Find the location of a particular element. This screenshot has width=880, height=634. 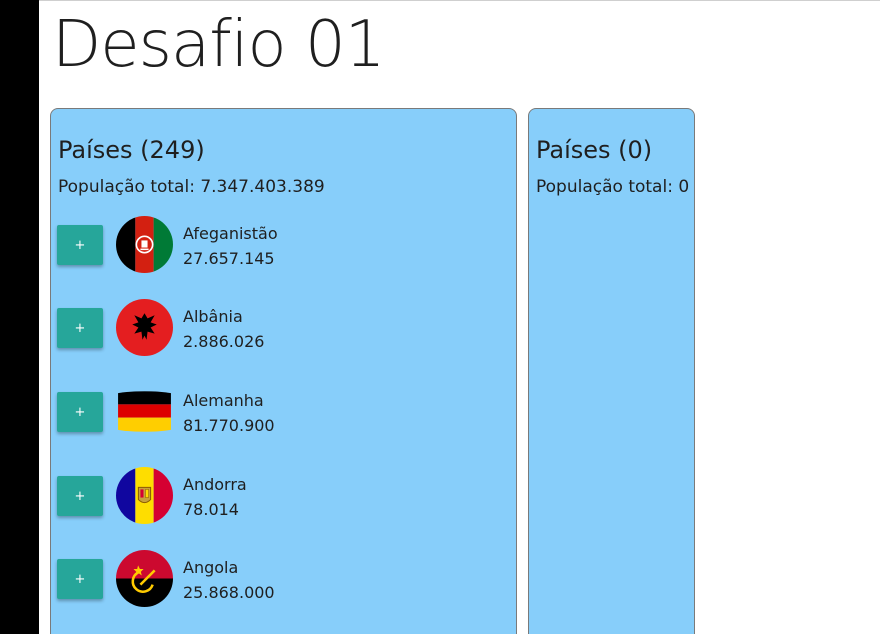

country-row: + Andorra 78.014 is located at coordinates (281, 496).